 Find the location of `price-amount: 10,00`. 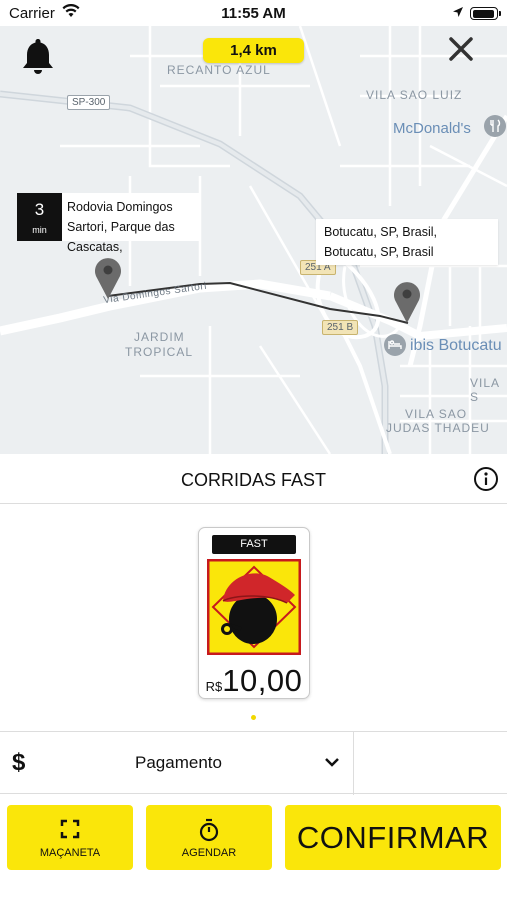

price-amount: 10,00 is located at coordinates (262, 680).